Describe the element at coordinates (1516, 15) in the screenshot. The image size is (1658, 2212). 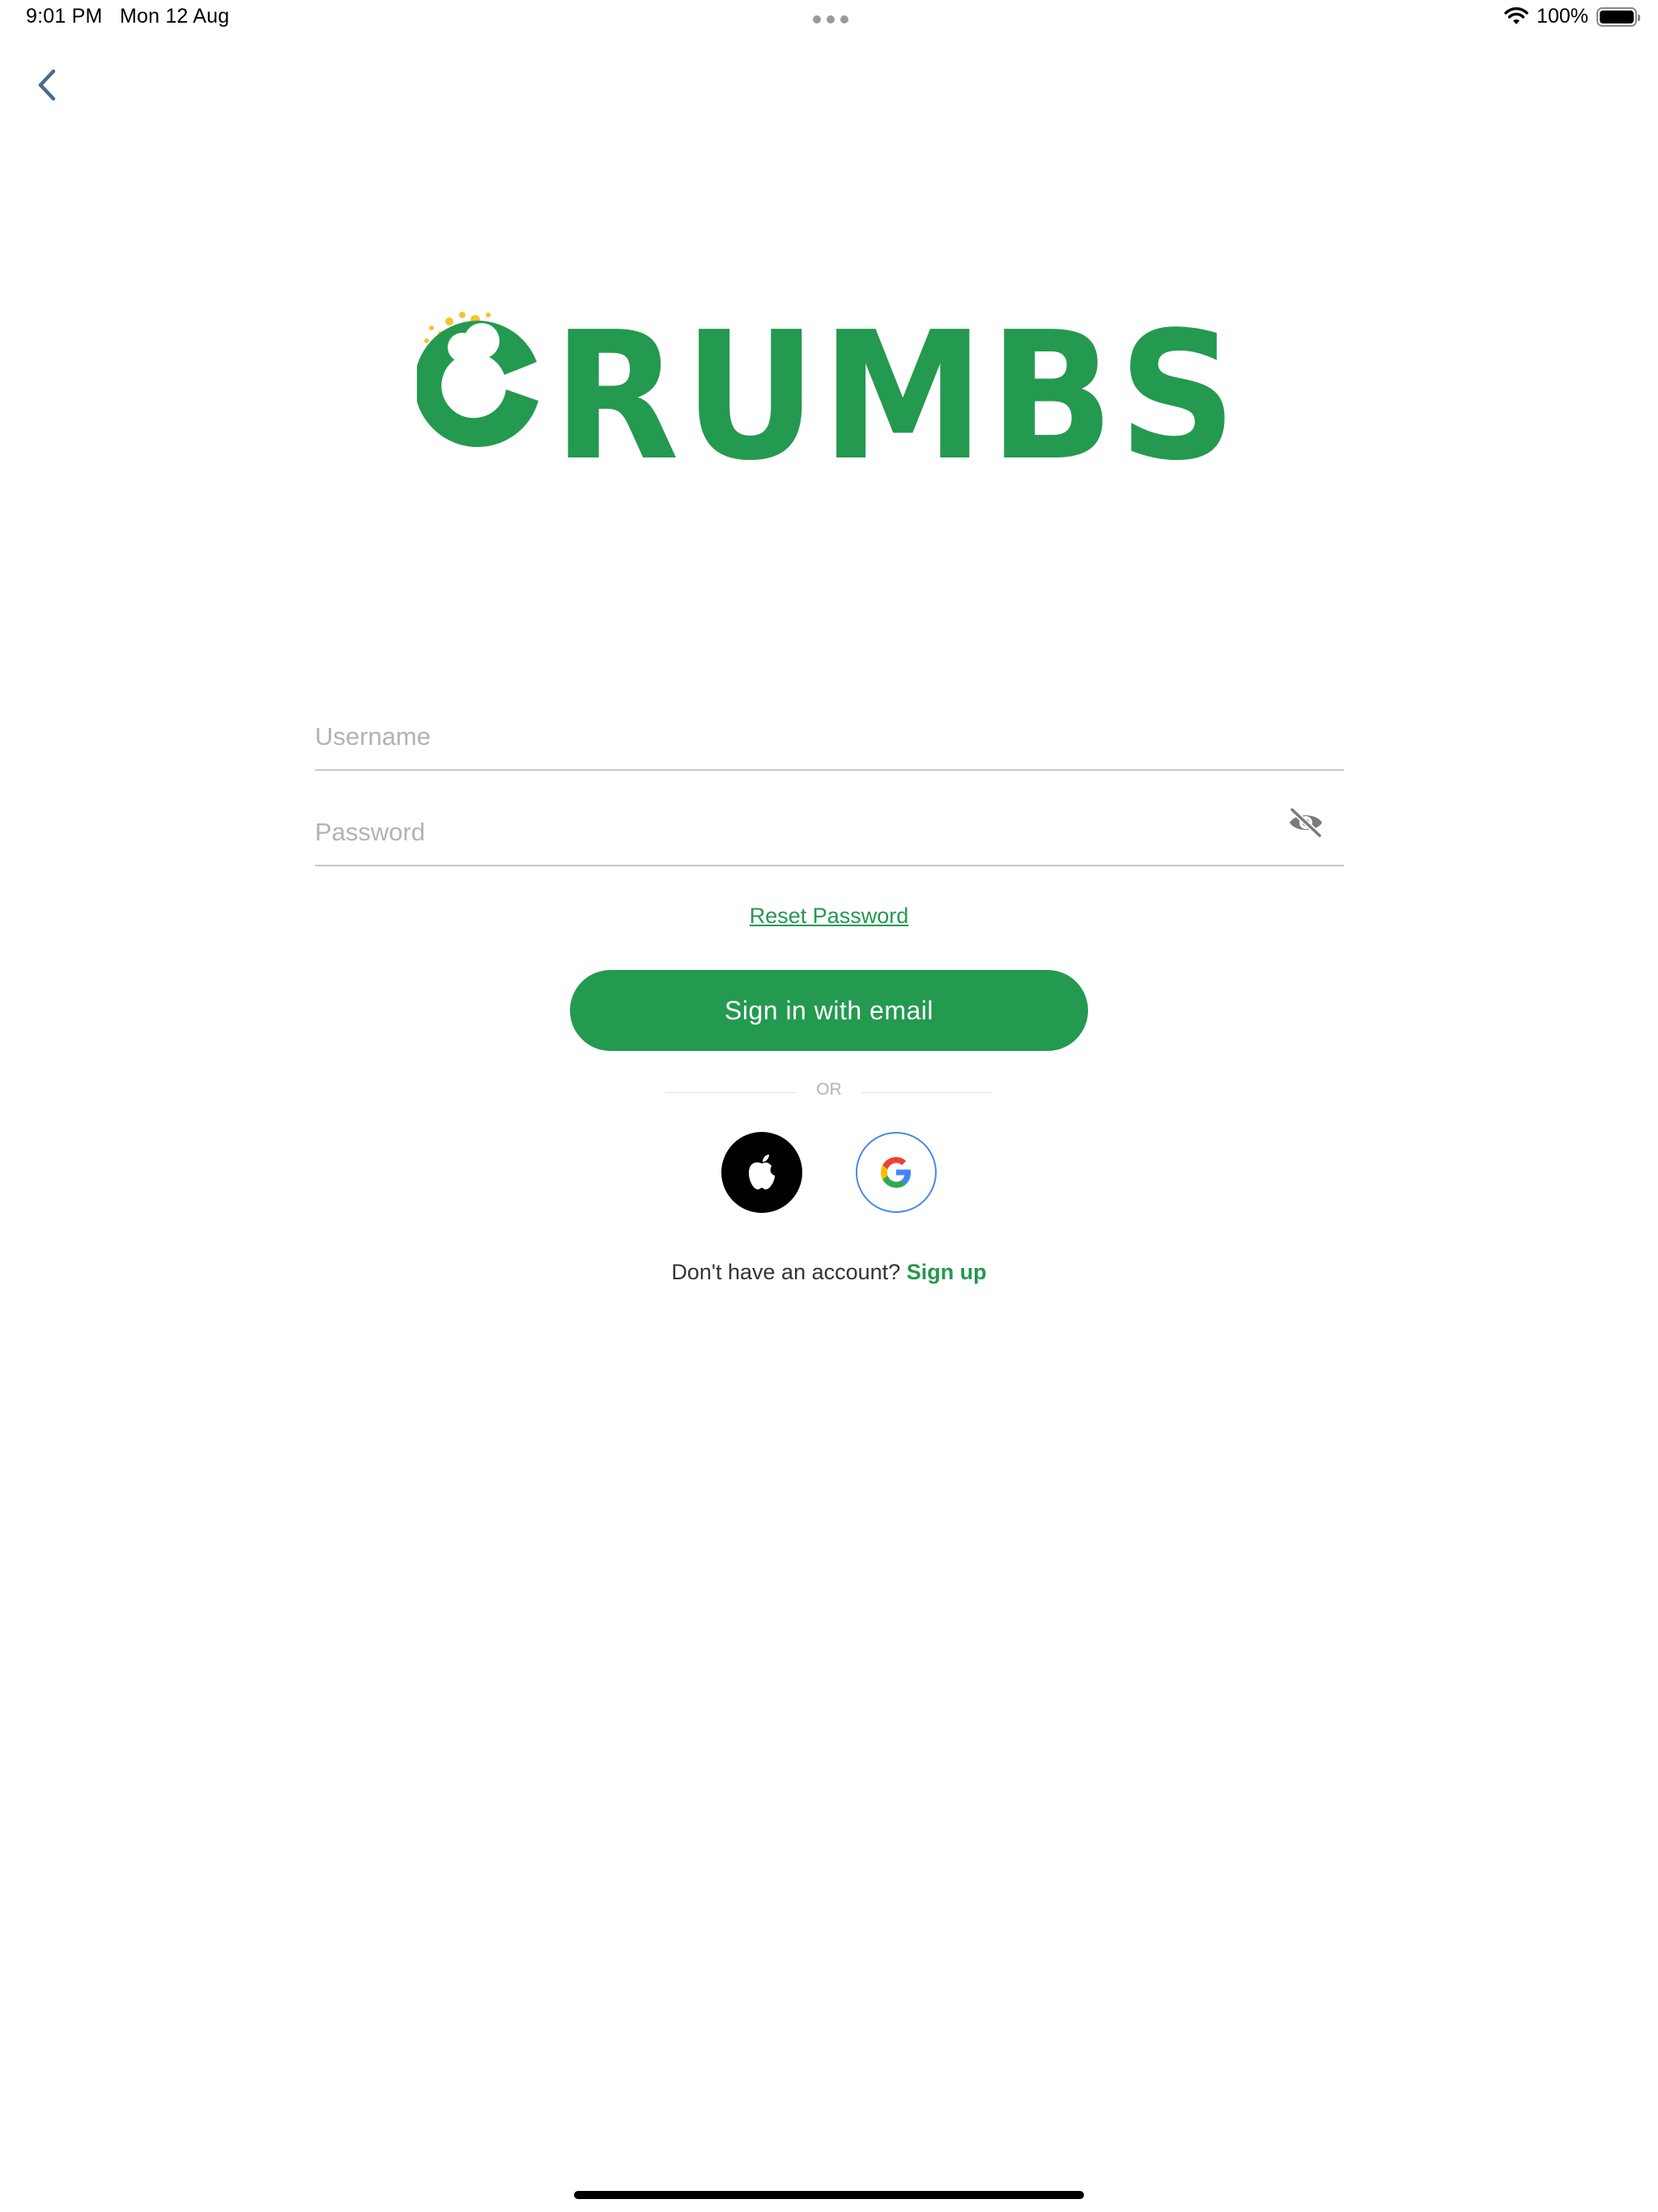
I see `wifi-icon` at that location.